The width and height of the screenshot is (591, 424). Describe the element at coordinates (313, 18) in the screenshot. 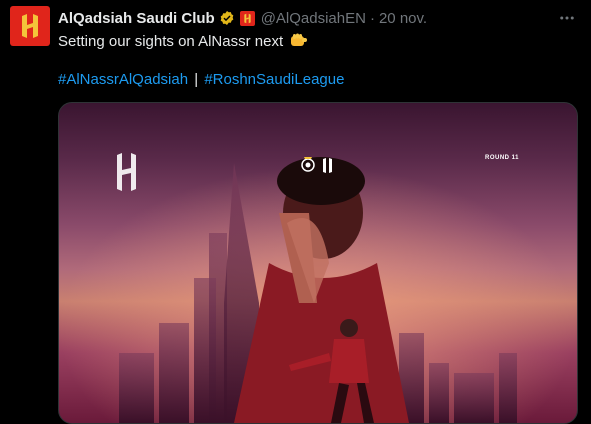

I see `author-handle: @AlQadsiahEN` at that location.